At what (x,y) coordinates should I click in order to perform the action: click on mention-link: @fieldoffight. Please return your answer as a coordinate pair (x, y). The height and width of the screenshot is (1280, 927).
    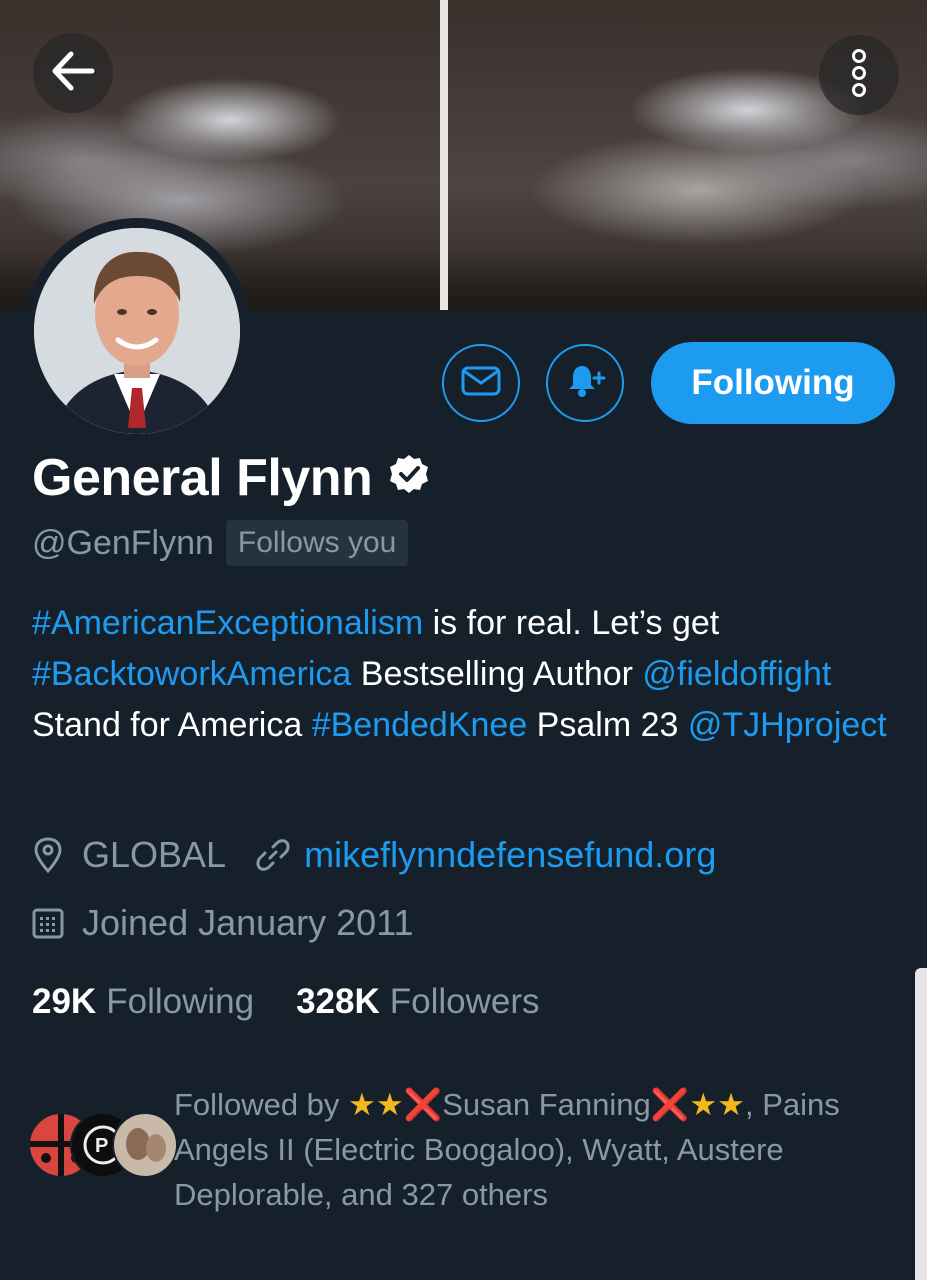
    Looking at the image, I should click on (736, 674).